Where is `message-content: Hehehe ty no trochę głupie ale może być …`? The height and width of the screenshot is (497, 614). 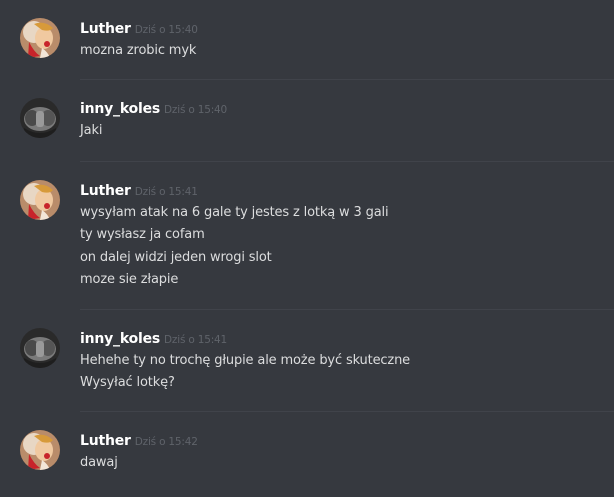 message-content: Hehehe ty no trochę głupie ale może być … is located at coordinates (245, 372).